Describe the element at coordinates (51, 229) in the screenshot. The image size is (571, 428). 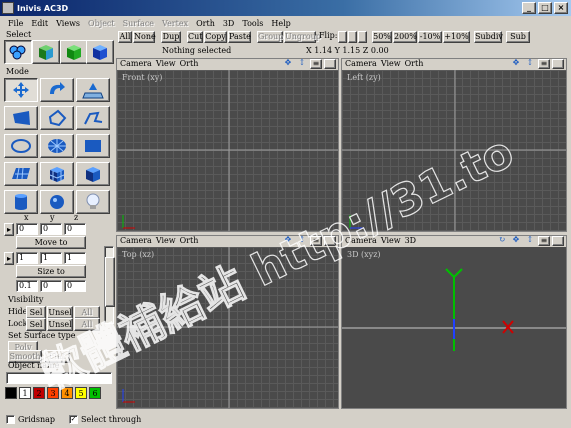
I see `move-y-field: 0` at that location.